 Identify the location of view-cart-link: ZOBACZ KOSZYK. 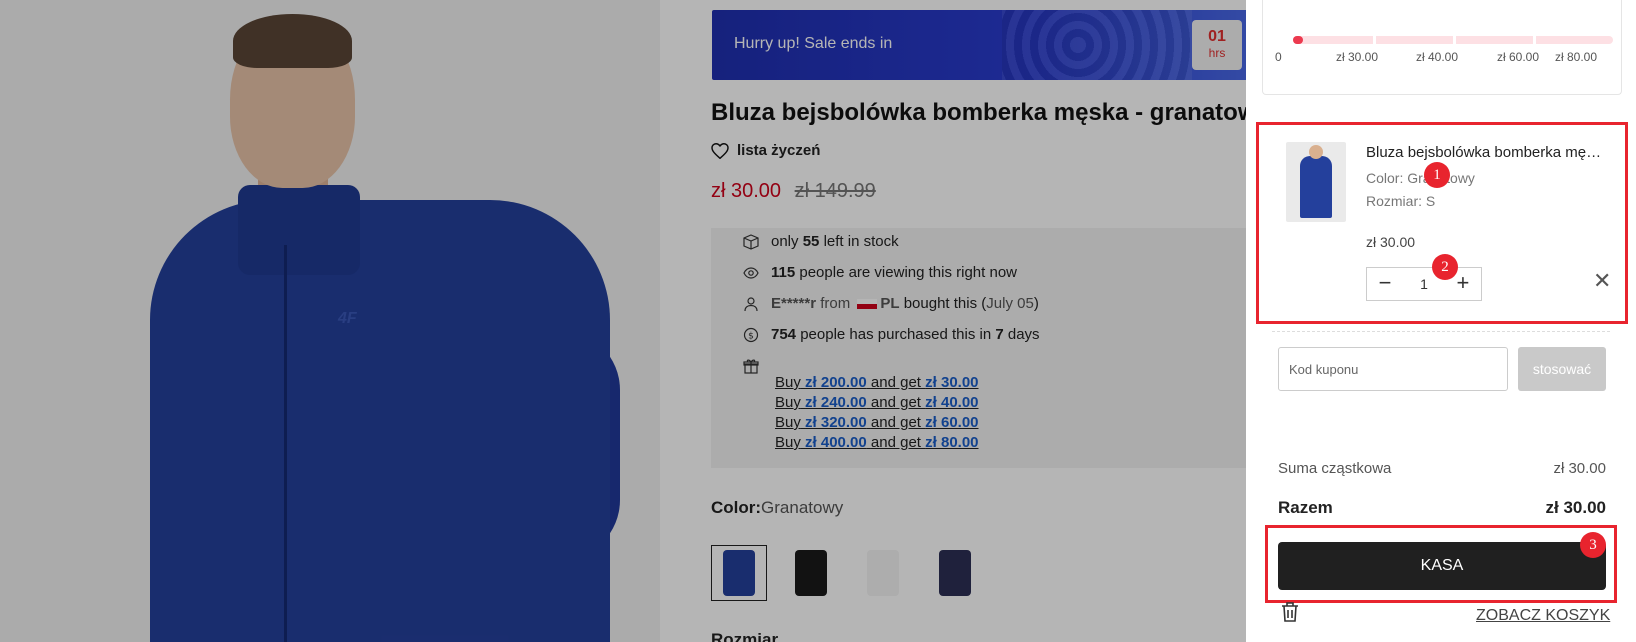
(1543, 616).